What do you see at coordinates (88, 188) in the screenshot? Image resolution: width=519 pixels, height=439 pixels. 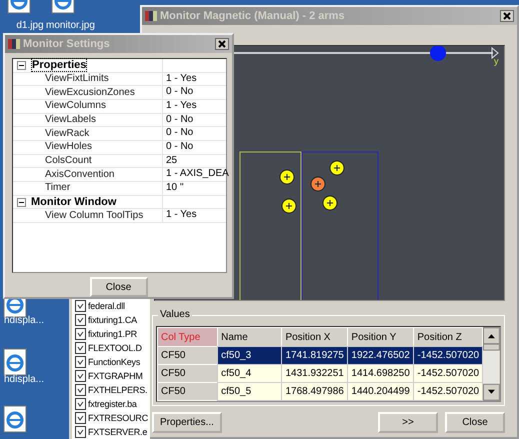 I see `property-name: Timer` at bounding box center [88, 188].